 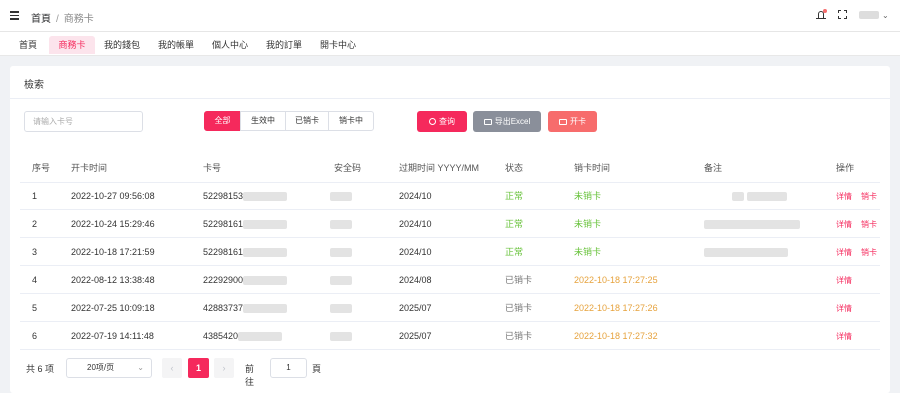 What do you see at coordinates (28, 45) in the screenshot?
I see `tab-home: 首頁` at bounding box center [28, 45].